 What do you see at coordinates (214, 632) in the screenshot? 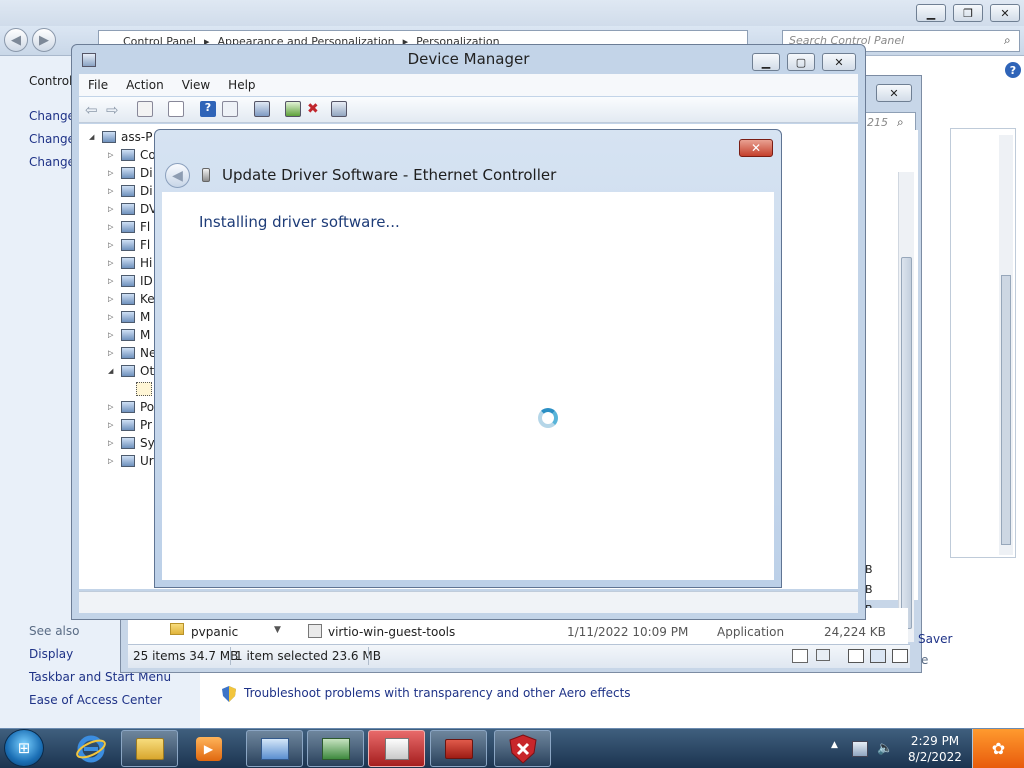
I see `folder-name: pvpanic` at bounding box center [214, 632].